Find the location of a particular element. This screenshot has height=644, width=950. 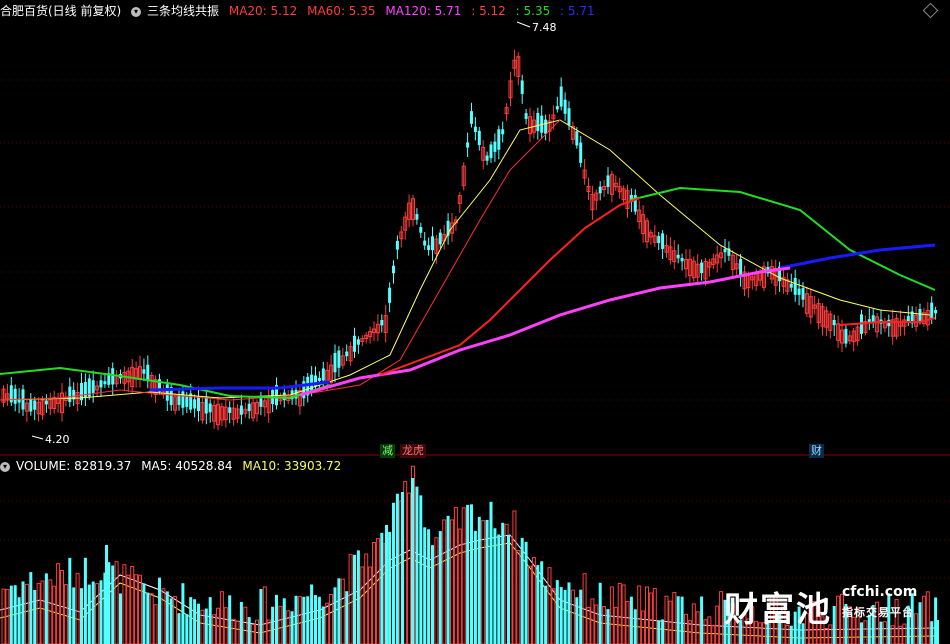

ma60-red-line is located at coordinates (510, 286).